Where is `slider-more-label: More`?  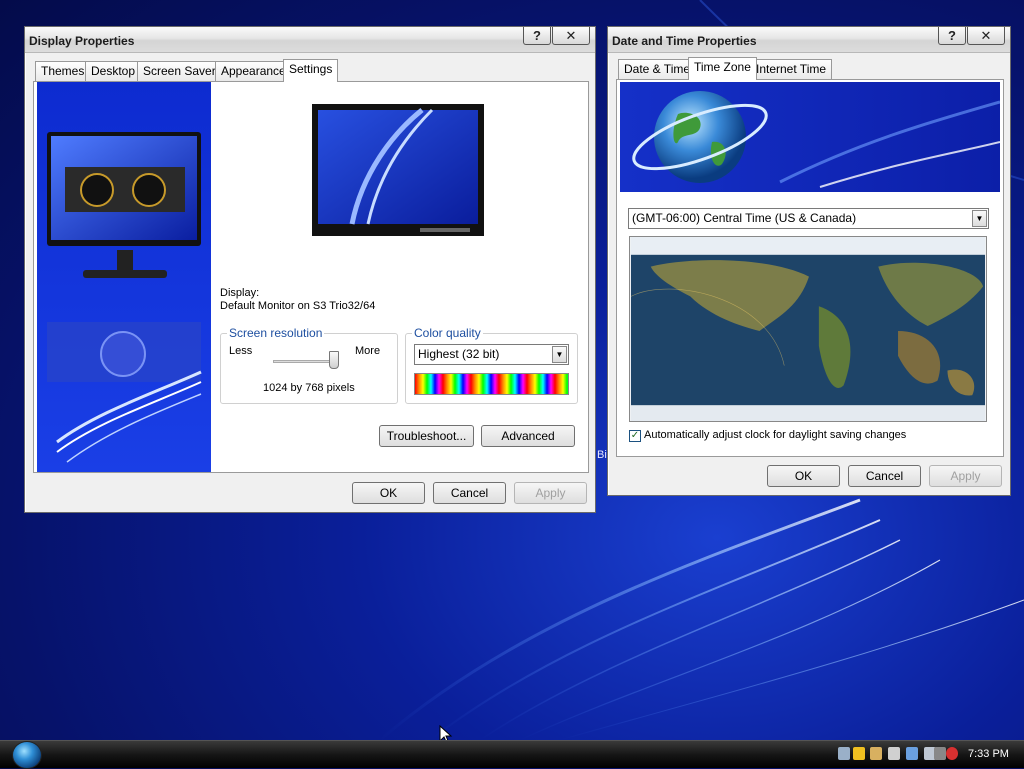
slider-more-label: More is located at coordinates (368, 351).